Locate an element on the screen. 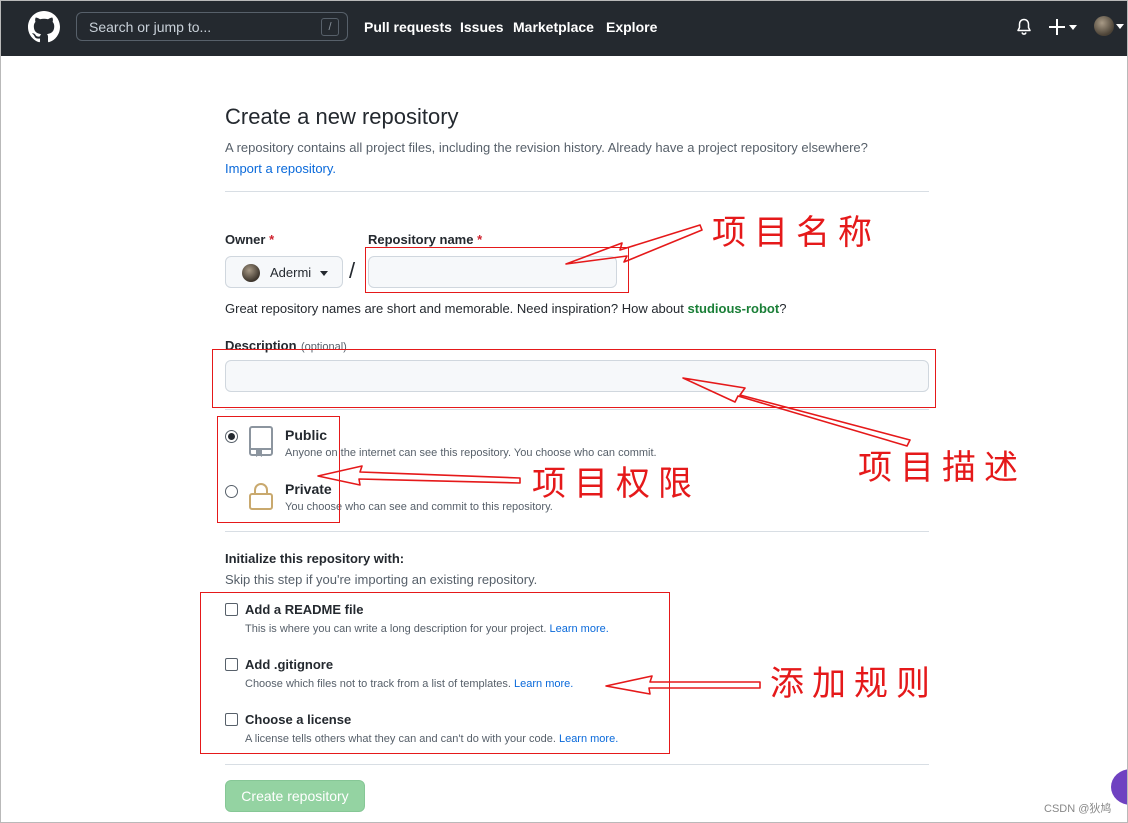 The height and width of the screenshot is (823, 1128). repo-name-label: Repository name * is located at coordinates (425, 239).